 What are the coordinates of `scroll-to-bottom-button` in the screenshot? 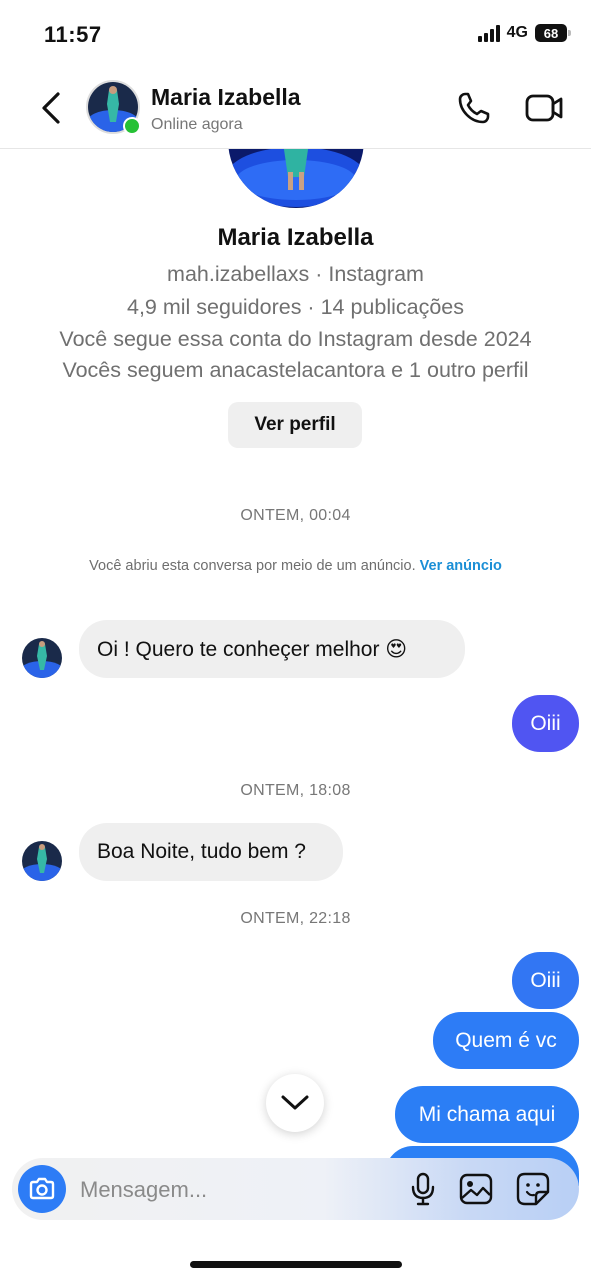 It's located at (295, 1103).